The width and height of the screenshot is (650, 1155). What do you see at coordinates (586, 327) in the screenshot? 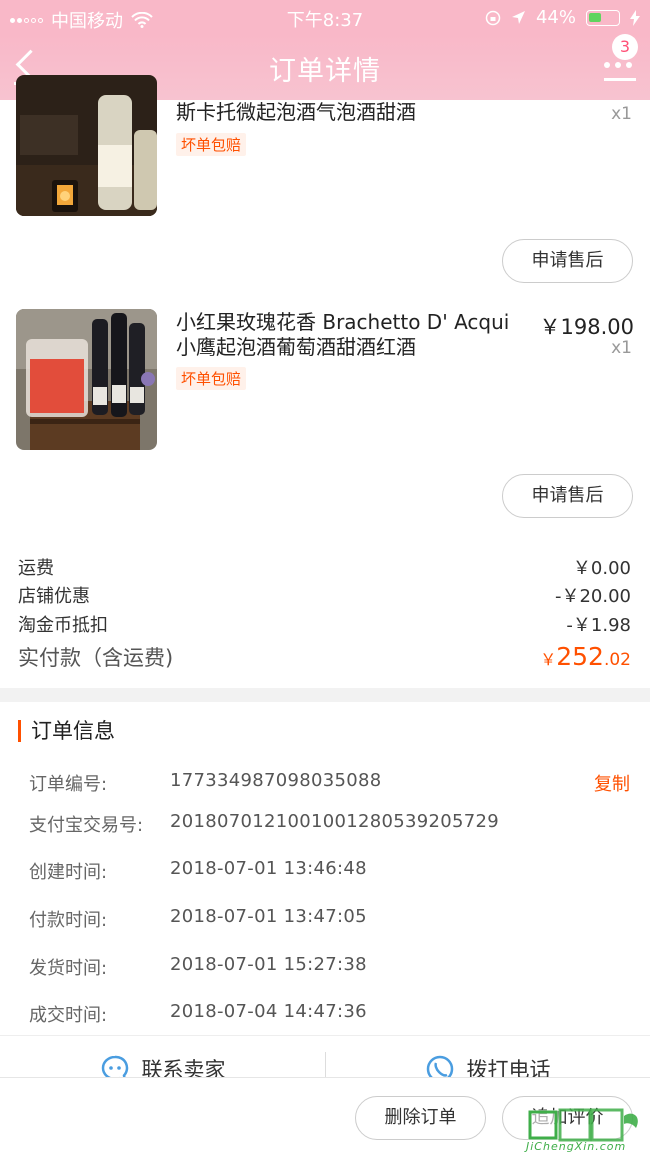
I see `product-price: ￥198.00` at bounding box center [586, 327].